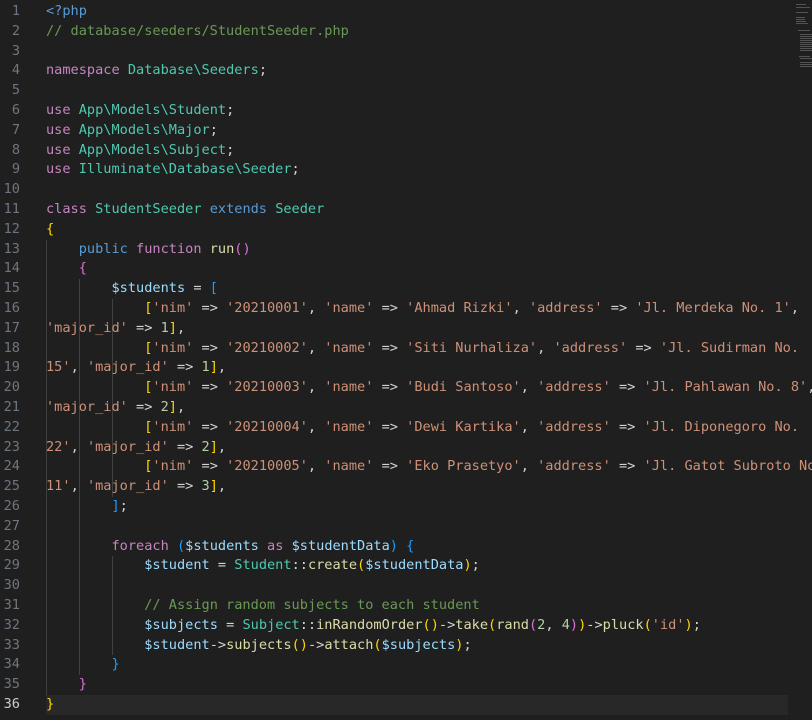 This screenshot has width=812, height=720. Describe the element at coordinates (275, 545) in the screenshot. I see `code-token: as` at that location.